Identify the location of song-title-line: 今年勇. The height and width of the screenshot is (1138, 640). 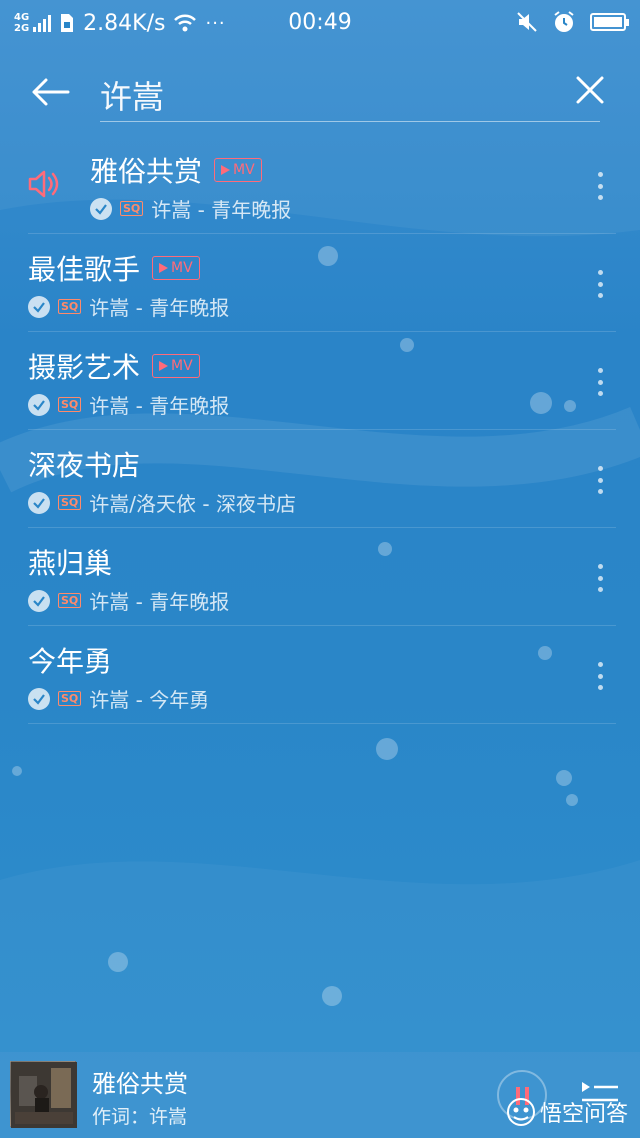
(70, 660).